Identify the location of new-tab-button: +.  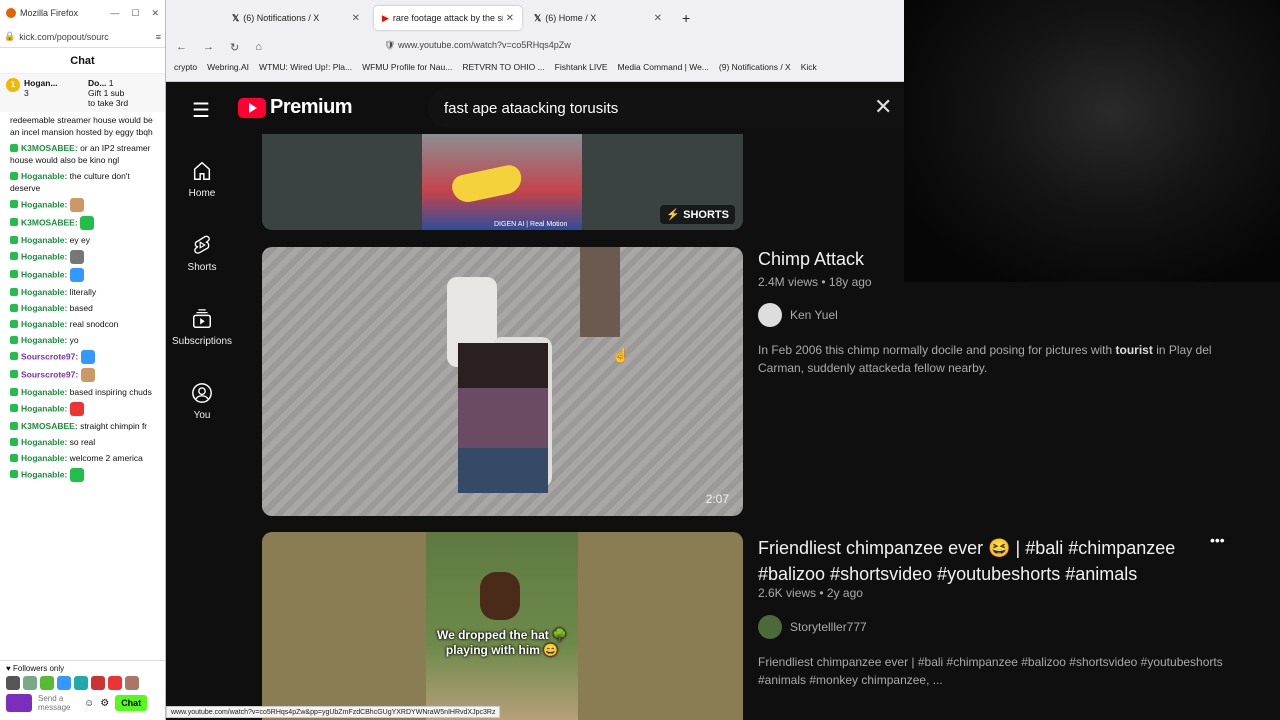
(686, 18).